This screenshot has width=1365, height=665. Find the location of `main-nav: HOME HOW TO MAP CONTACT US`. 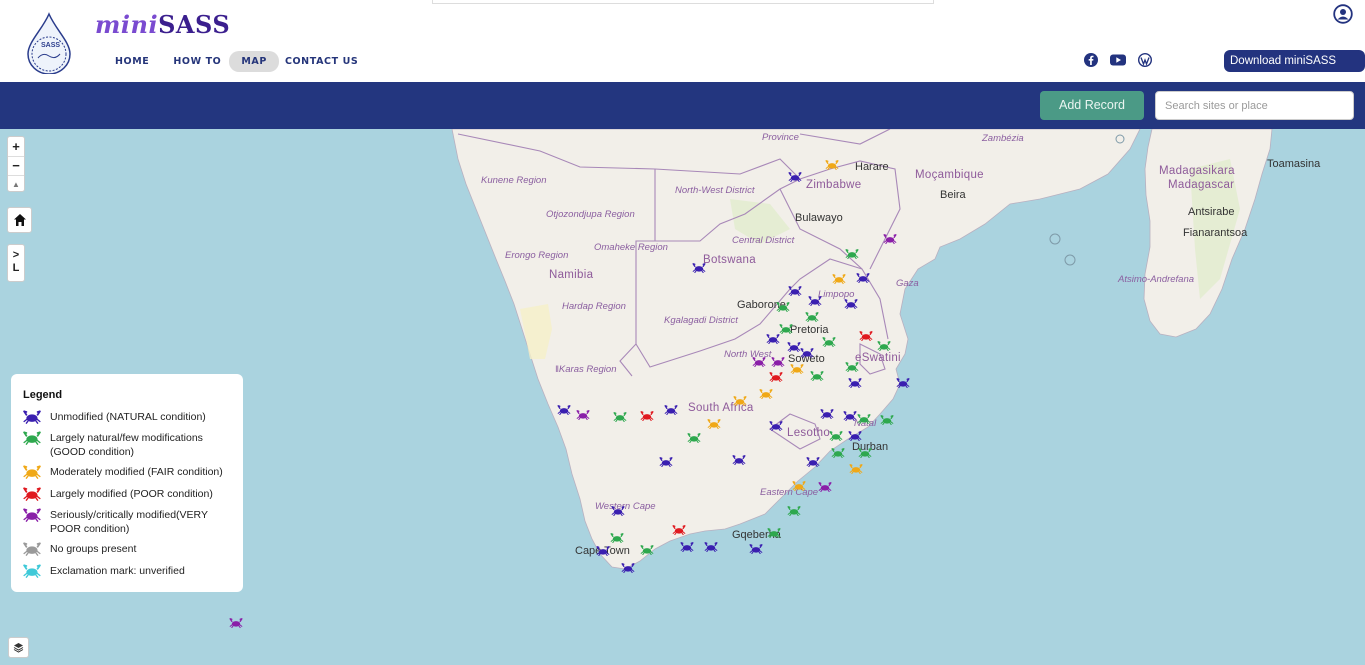

main-nav: HOME HOW TO MAP CONTACT US is located at coordinates (236, 61).